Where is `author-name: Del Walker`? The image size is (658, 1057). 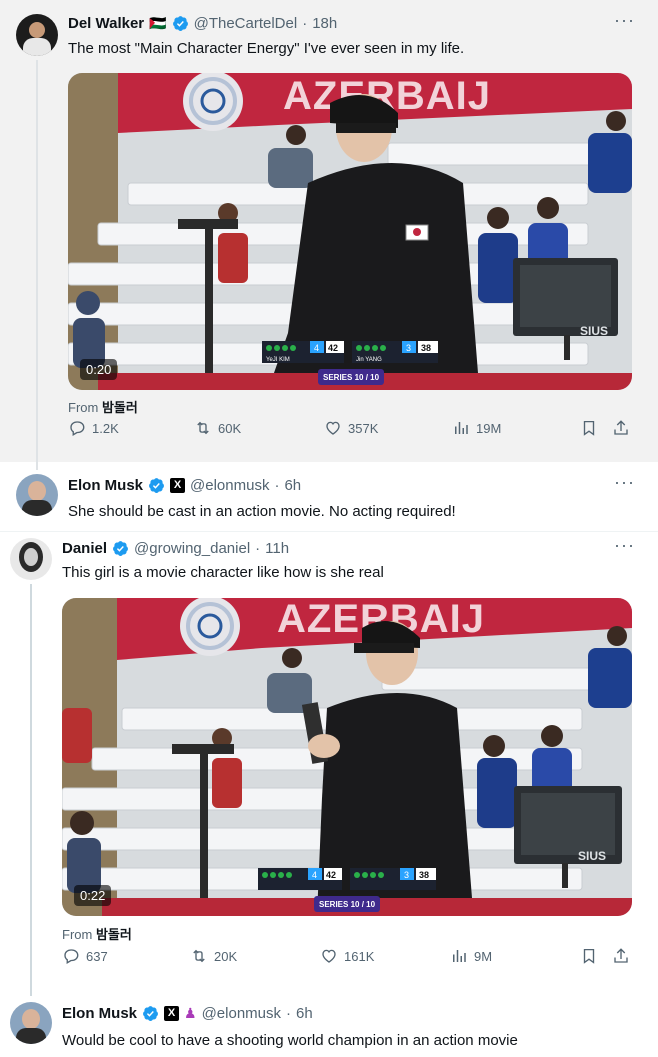 author-name: Del Walker is located at coordinates (106, 23).